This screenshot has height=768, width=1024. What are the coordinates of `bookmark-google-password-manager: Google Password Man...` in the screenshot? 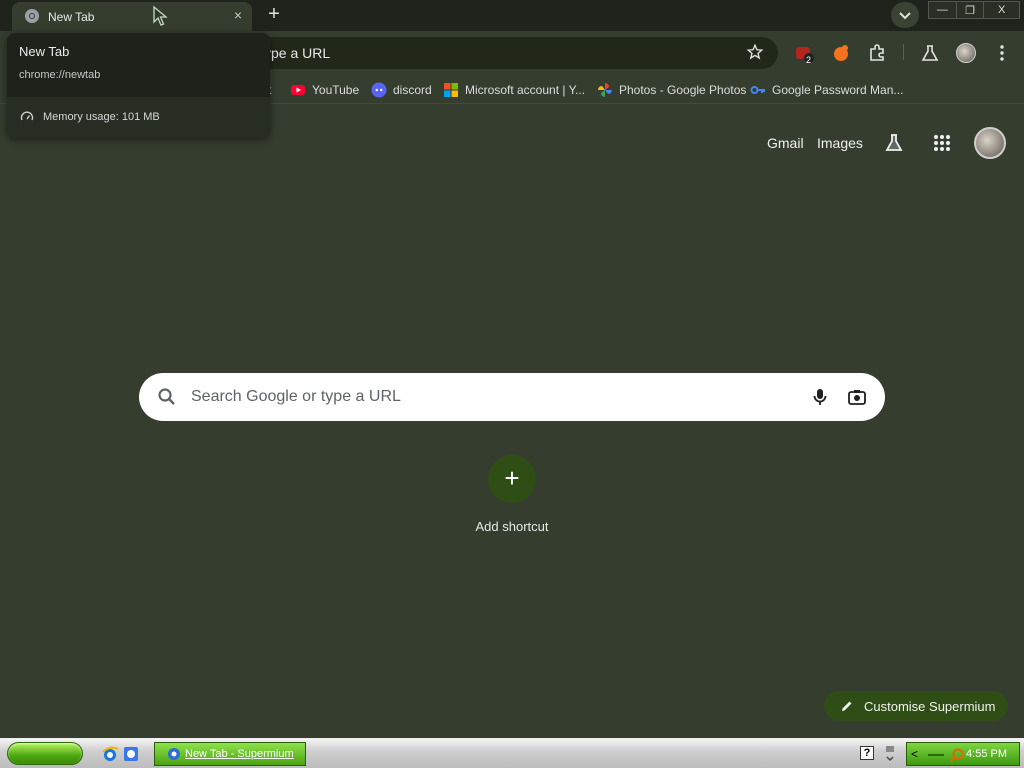 It's located at (826, 90).